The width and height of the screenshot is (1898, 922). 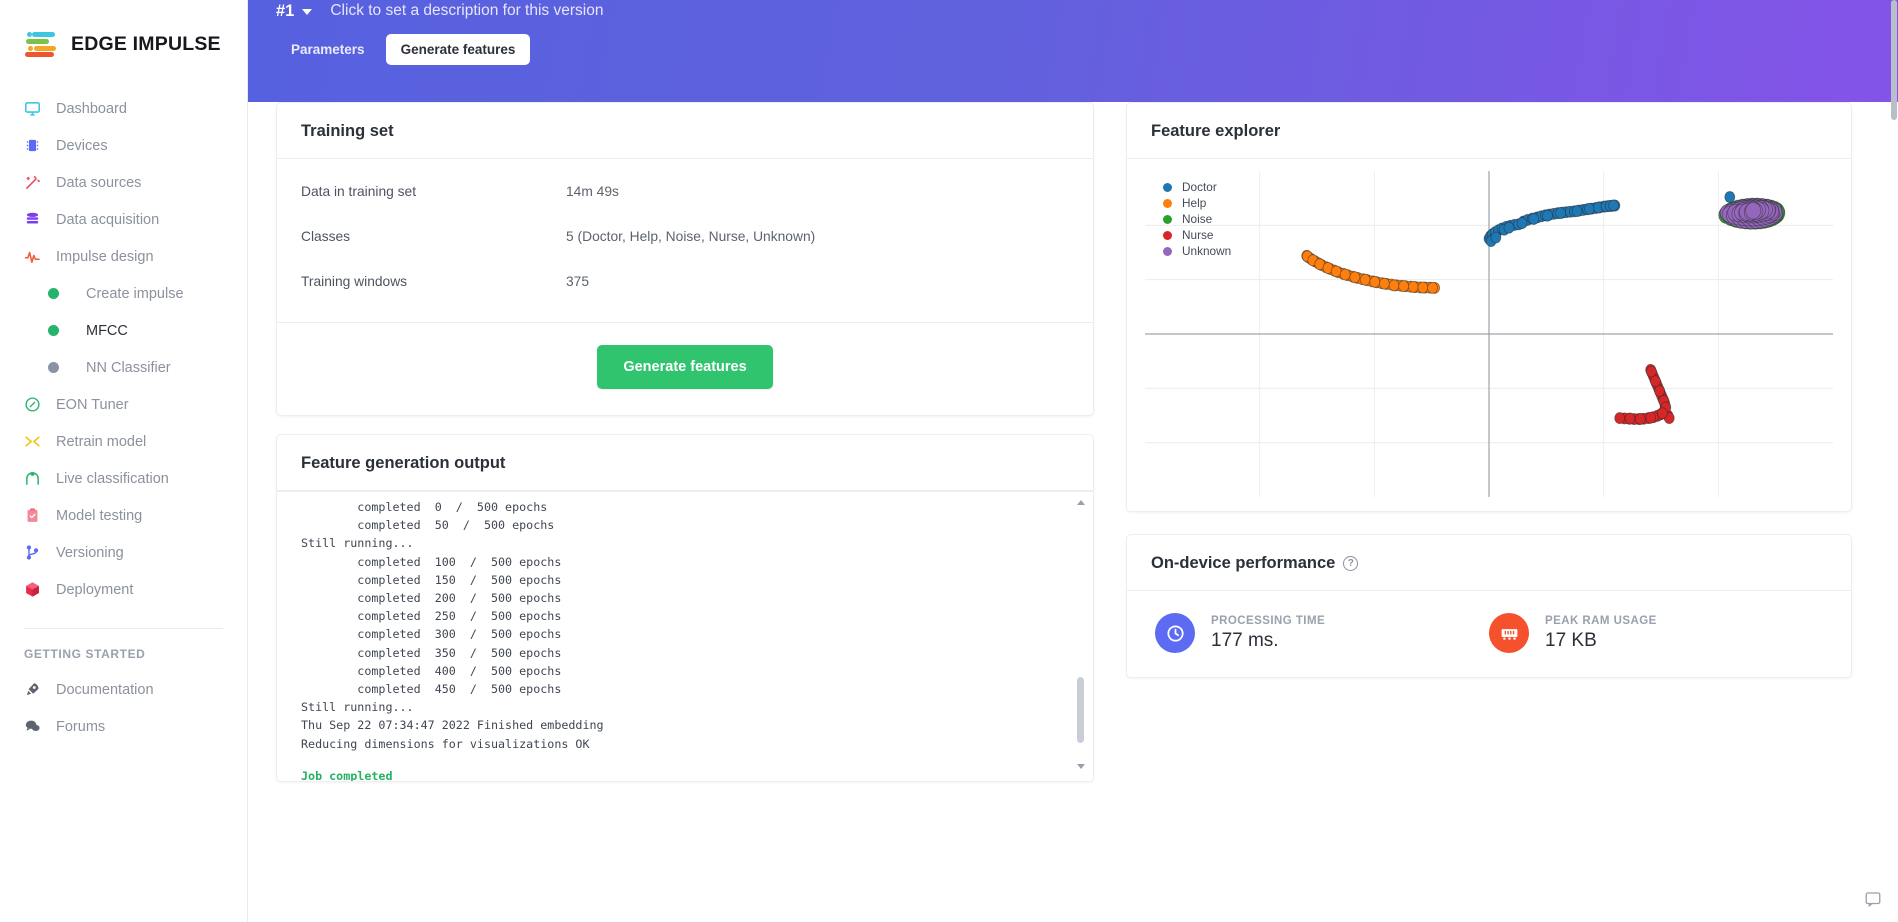 What do you see at coordinates (1894, 60) in the screenshot?
I see `page-scrollbar-thumb` at bounding box center [1894, 60].